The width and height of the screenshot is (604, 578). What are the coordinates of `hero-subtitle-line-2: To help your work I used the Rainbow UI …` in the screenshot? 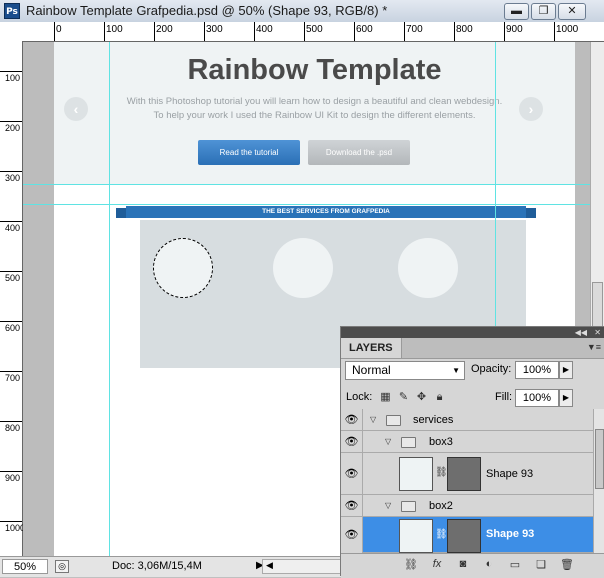 It's located at (314, 115).